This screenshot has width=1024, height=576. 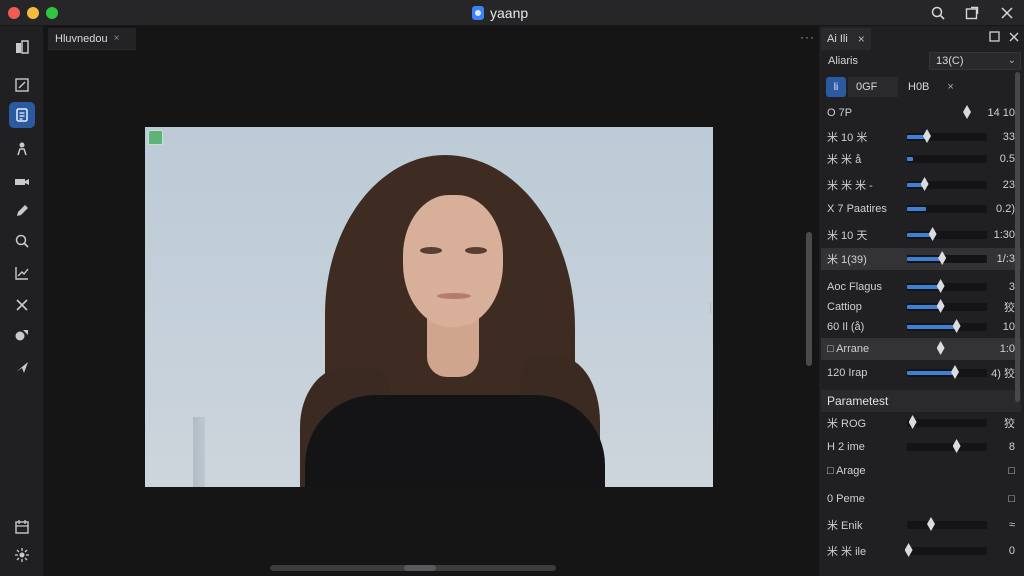 What do you see at coordinates (1007, 349) in the screenshot?
I see `adjustment-value: 1:0` at bounding box center [1007, 349].